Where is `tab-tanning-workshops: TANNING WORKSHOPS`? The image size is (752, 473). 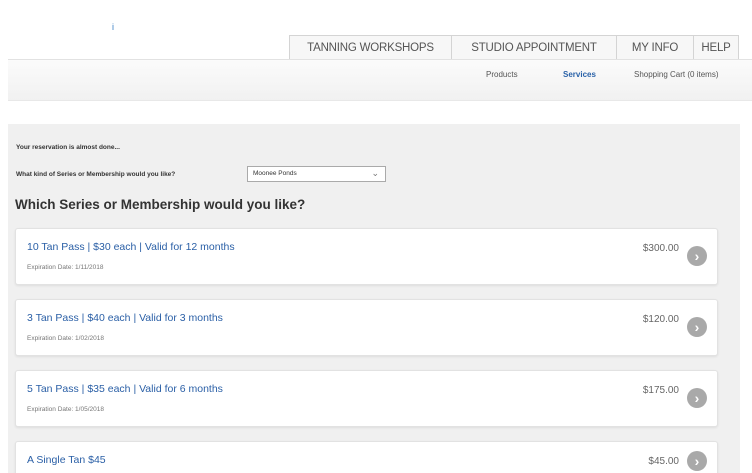 tab-tanning-workshops: TANNING WORKSHOPS is located at coordinates (370, 47).